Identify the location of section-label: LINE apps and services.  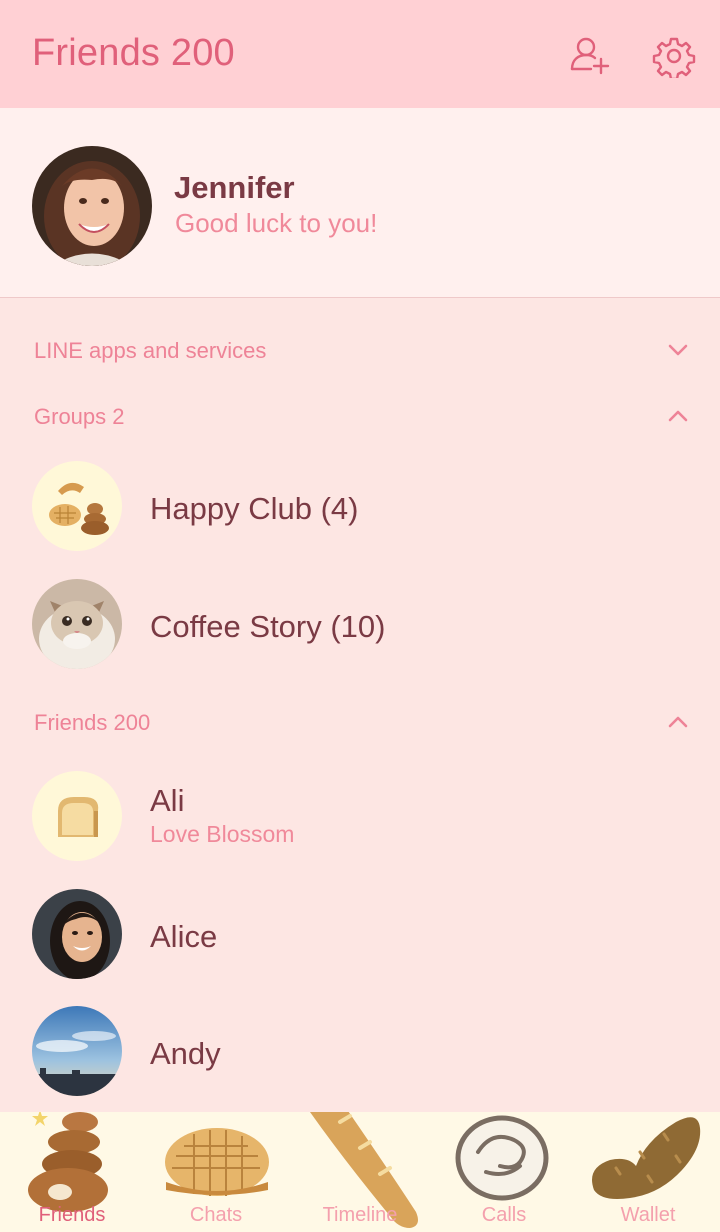
(150, 350).